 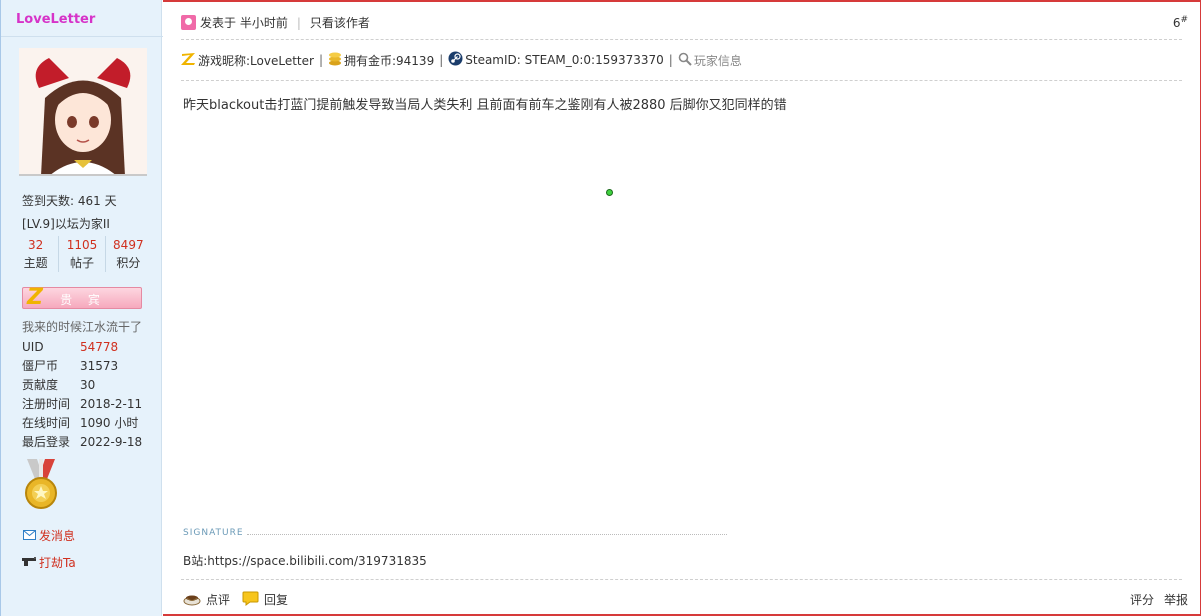 I want to click on profile-value: 2022-9-18, so click(x=111, y=442).